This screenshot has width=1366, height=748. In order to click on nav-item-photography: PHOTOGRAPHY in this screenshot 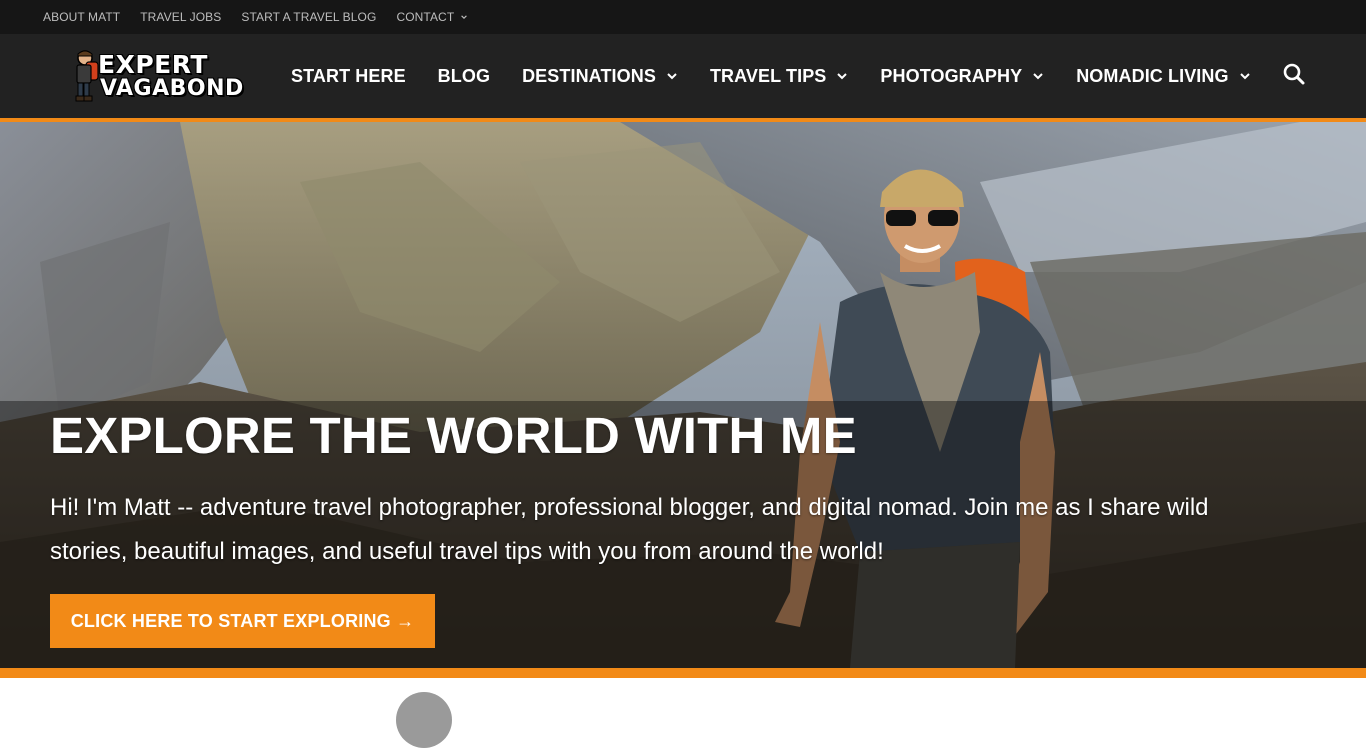, I will do `click(962, 76)`.